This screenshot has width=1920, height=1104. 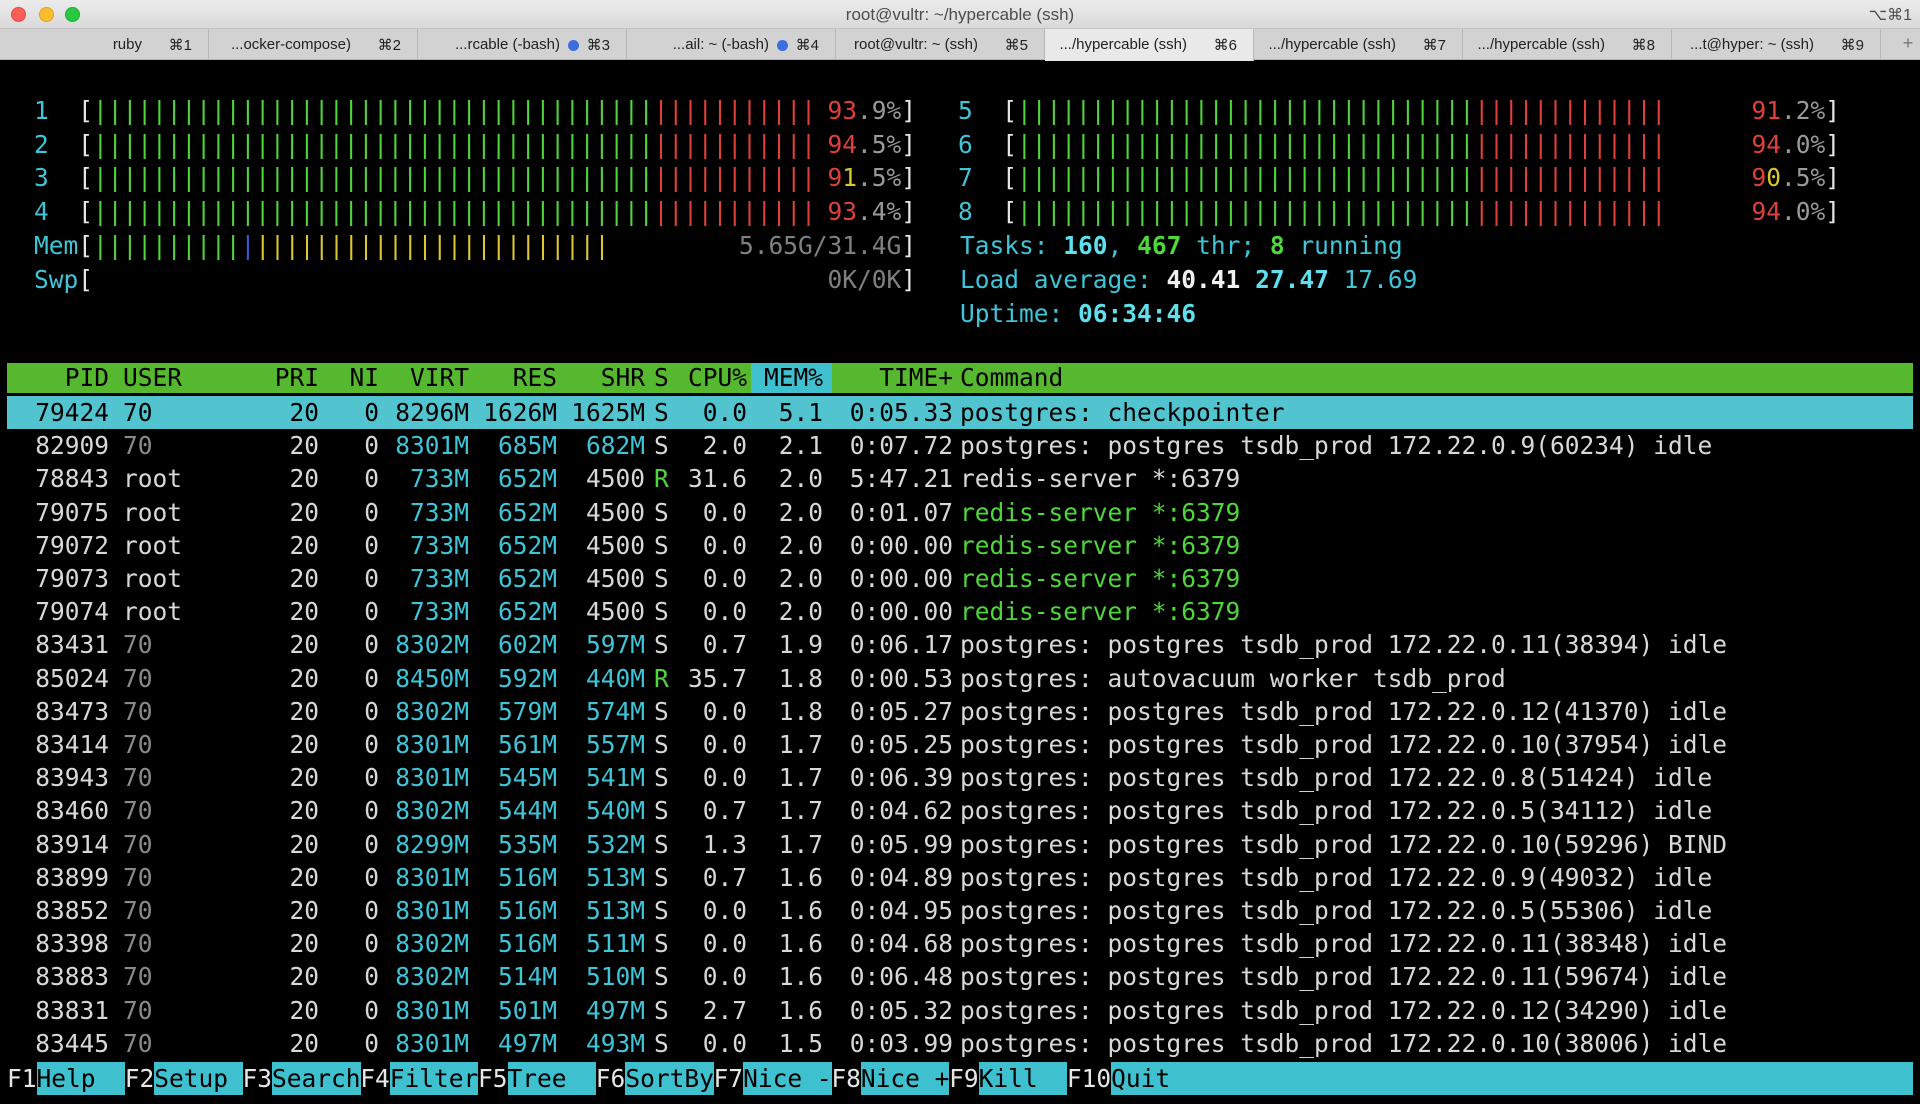 What do you see at coordinates (710, 378) in the screenshot?
I see `col-cpu: CPU%` at bounding box center [710, 378].